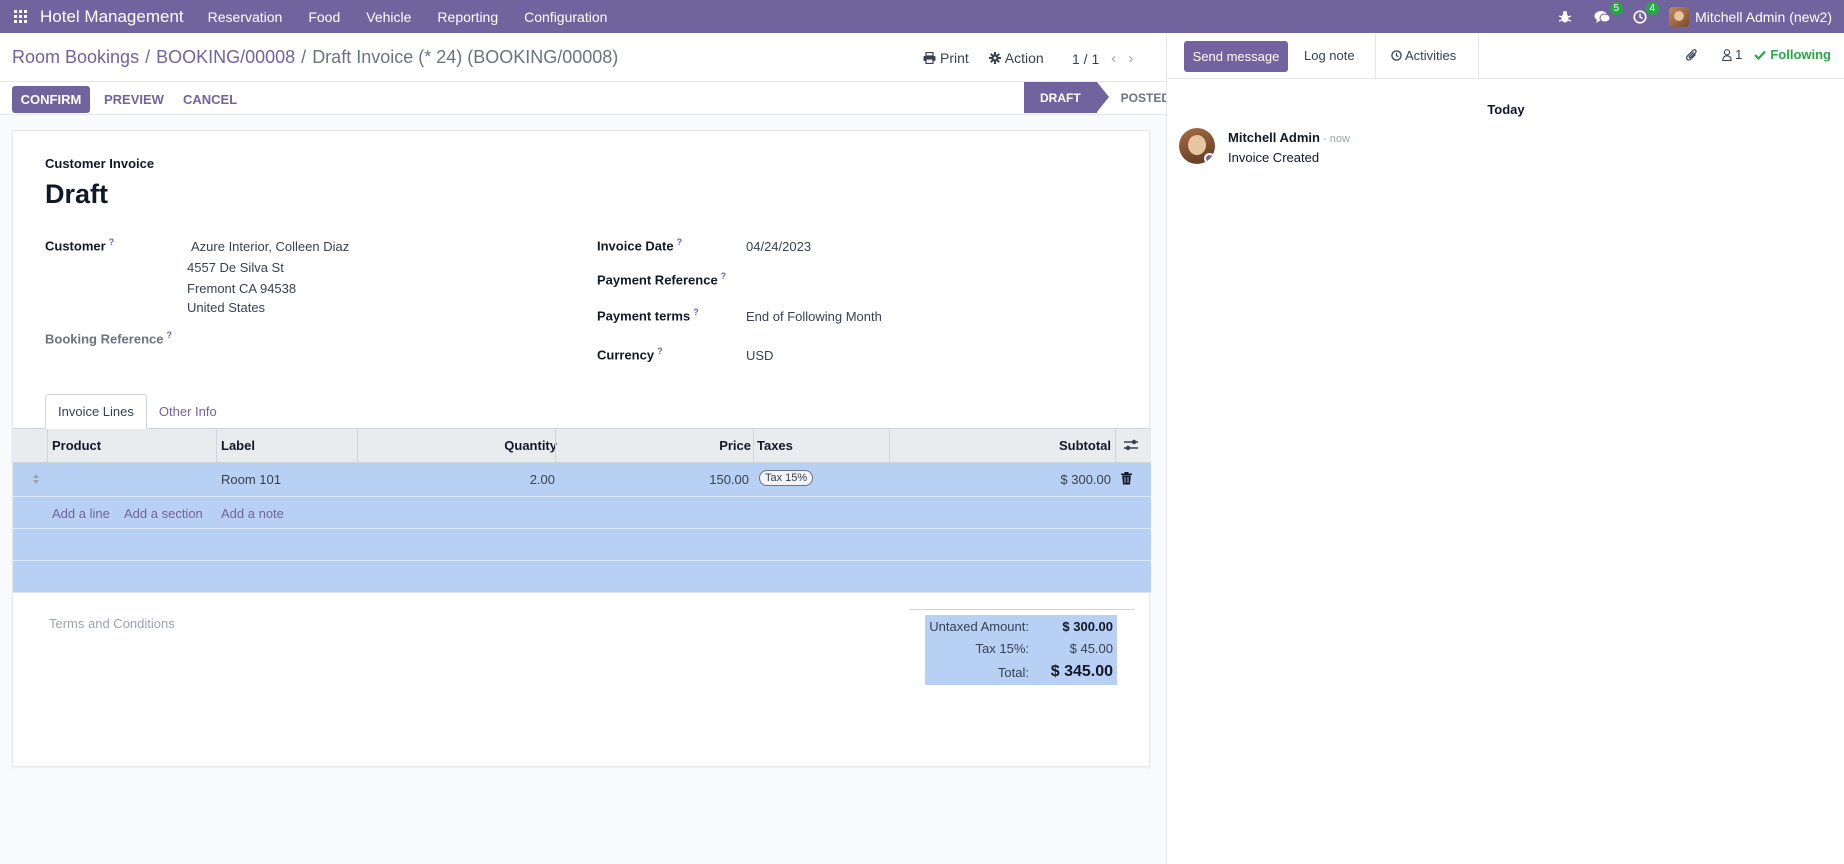 This screenshot has height=864, width=1844. I want to click on untaxed-amount-value: $ 300.00, so click(1087, 626).